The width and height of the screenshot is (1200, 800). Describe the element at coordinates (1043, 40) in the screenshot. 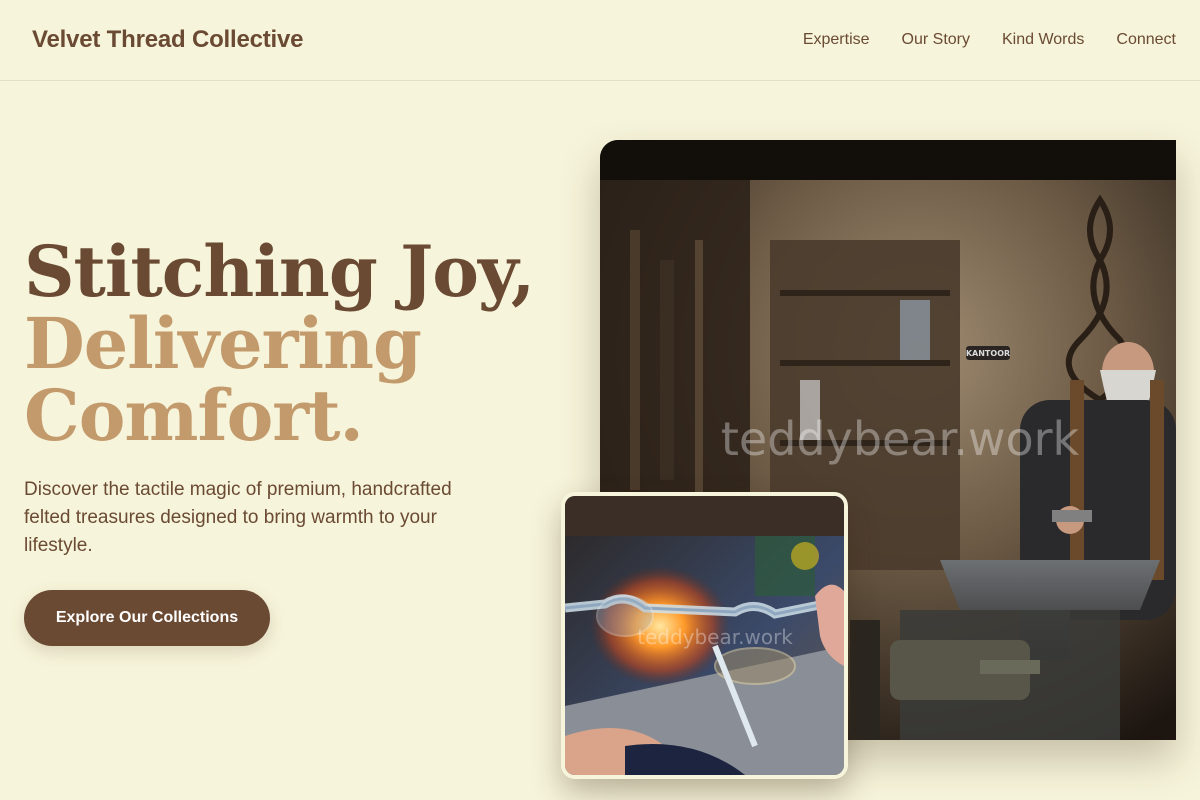

I see `nav-link-kind-words: Kind Words` at that location.